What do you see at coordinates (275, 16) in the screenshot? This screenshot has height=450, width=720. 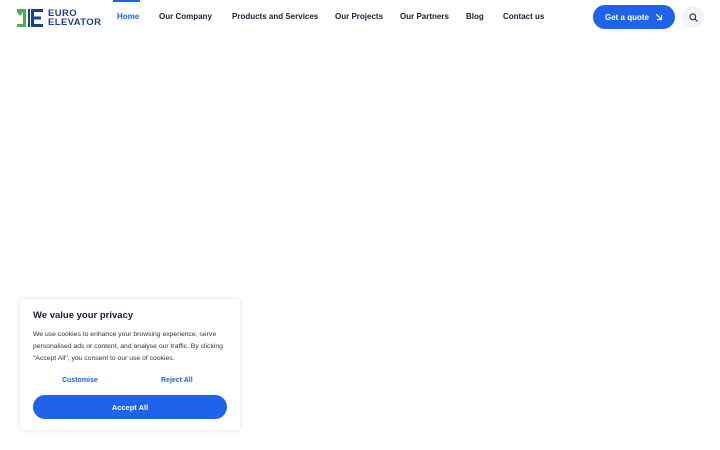 I see `nav-item-products-and-services: Products and Services` at bounding box center [275, 16].